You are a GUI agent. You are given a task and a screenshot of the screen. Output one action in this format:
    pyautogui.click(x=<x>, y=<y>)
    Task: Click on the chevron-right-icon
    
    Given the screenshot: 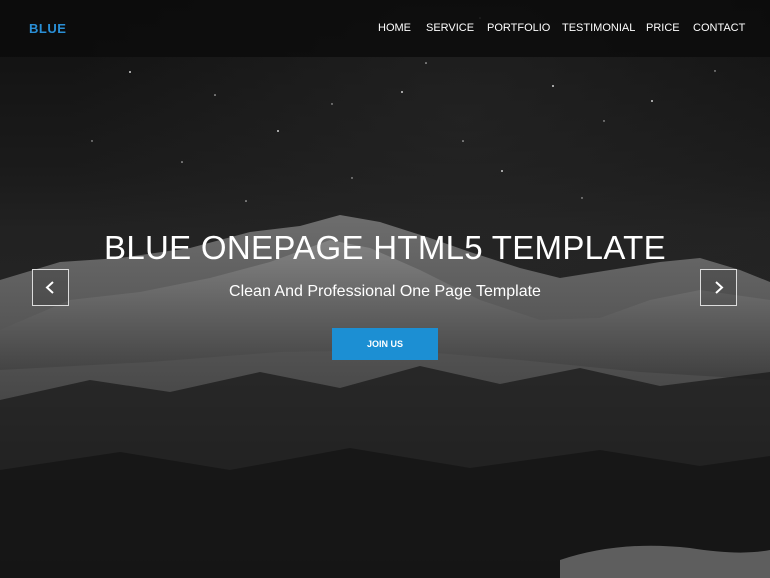 What is the action you would take?
    pyautogui.click(x=719, y=287)
    